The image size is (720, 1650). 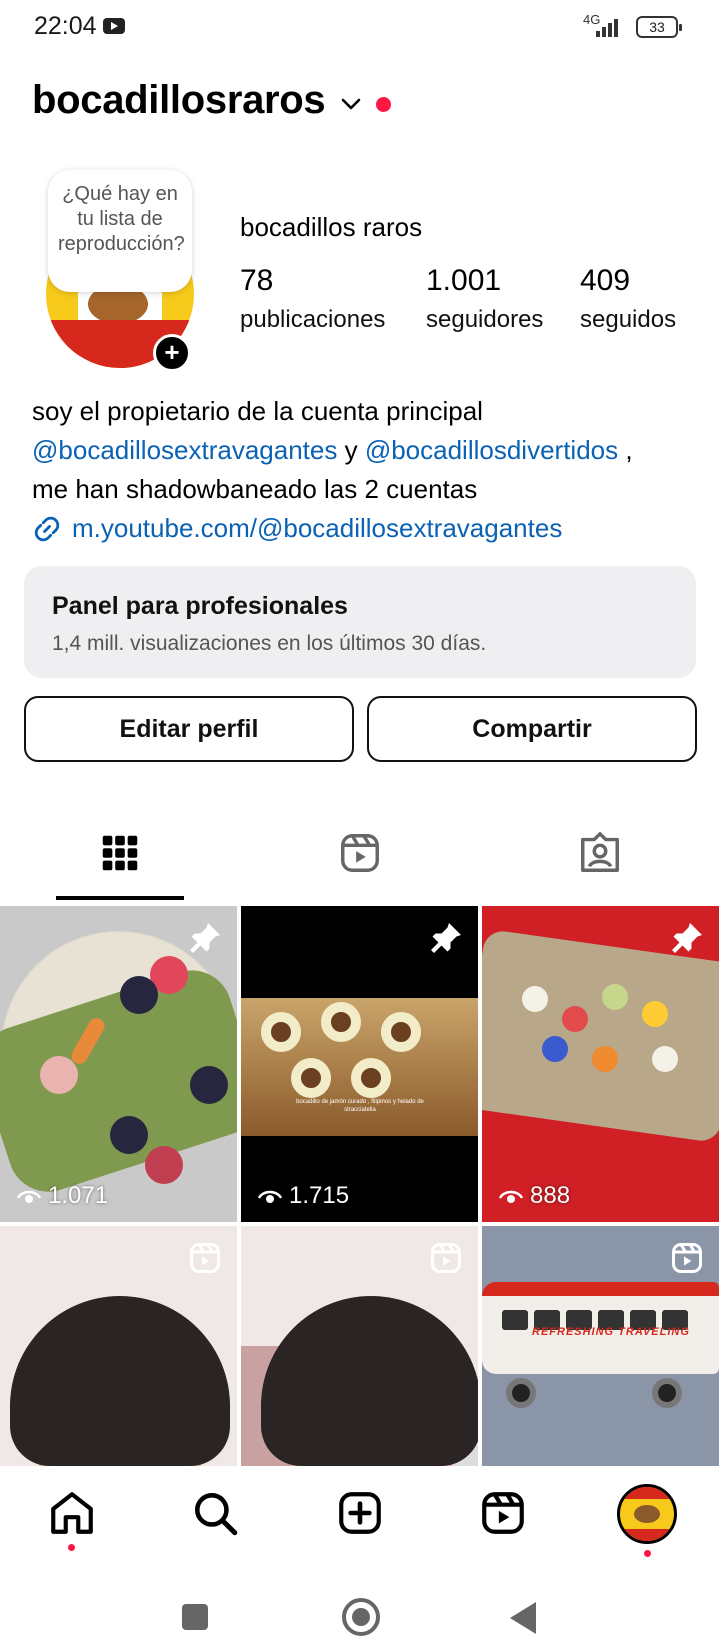 What do you see at coordinates (65, 26) in the screenshot?
I see `status-time: 22:04` at bounding box center [65, 26].